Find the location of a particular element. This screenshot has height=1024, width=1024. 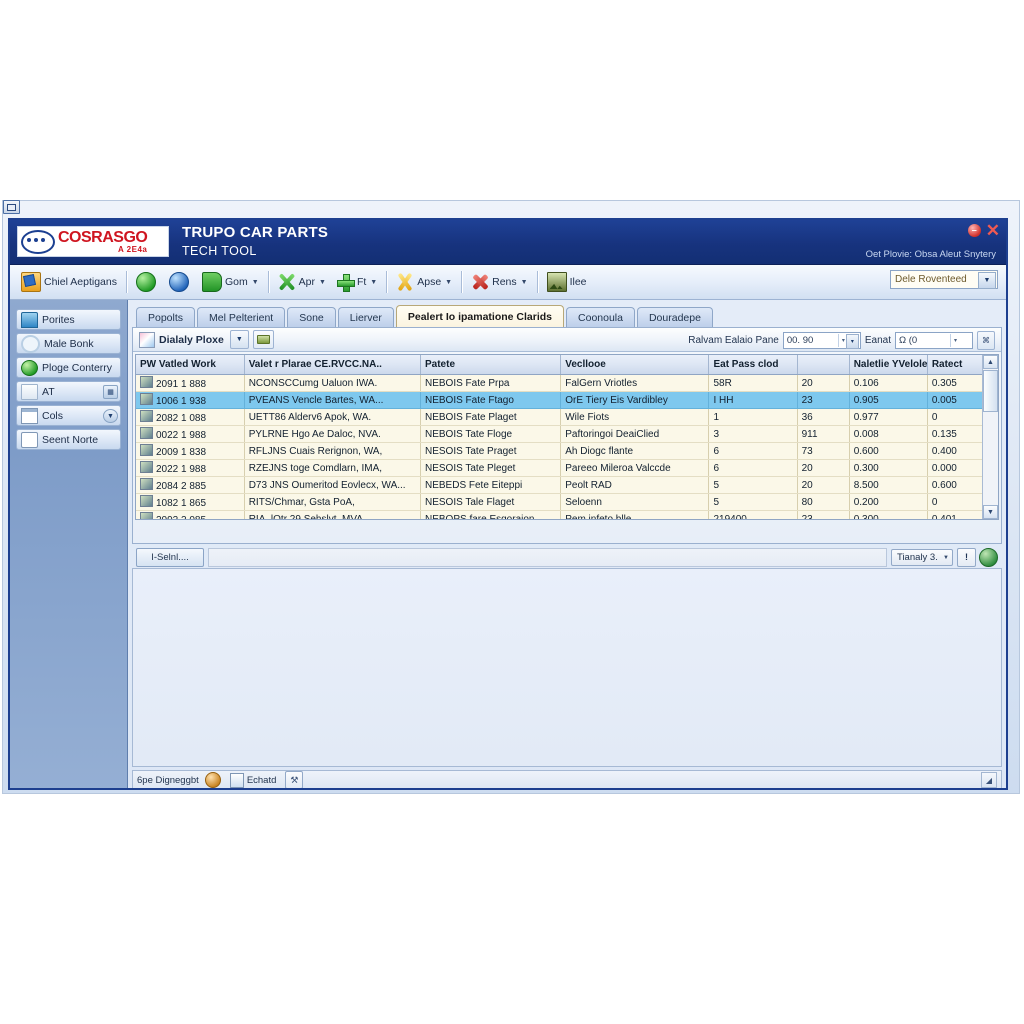

cell-vecllooe: Seloenn is located at coordinates (635, 502).